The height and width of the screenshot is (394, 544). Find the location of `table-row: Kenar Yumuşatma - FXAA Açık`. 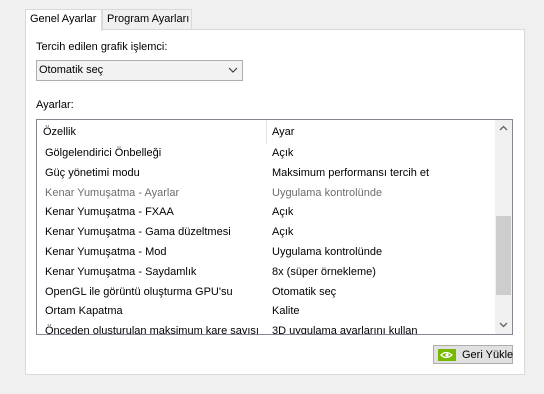

table-row: Kenar Yumuşatma - FXAA Açık is located at coordinates (265, 213).